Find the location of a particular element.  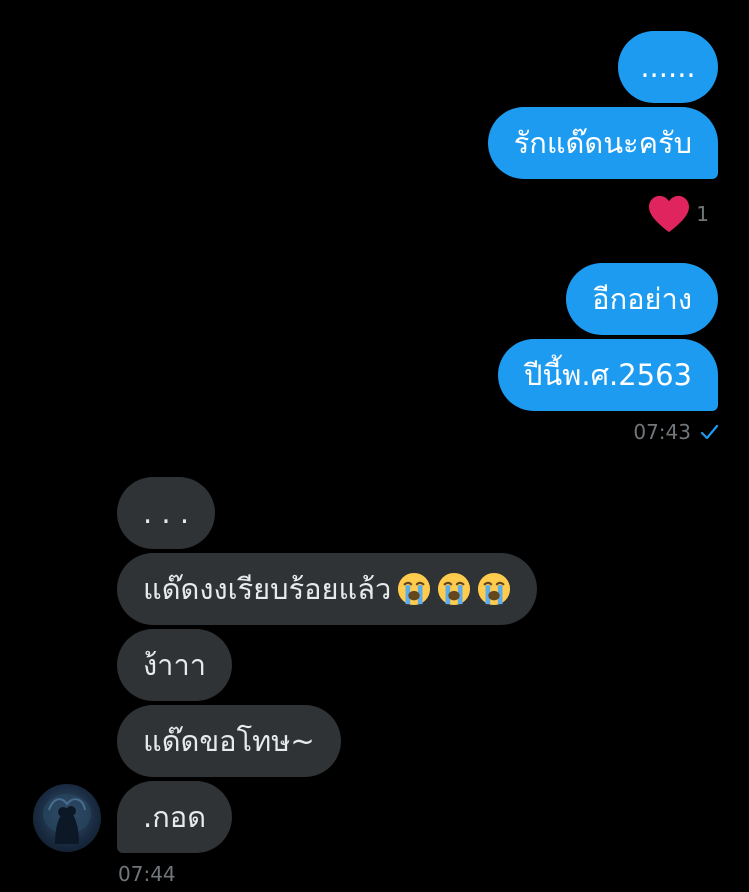

avatar-image is located at coordinates (67, 819).